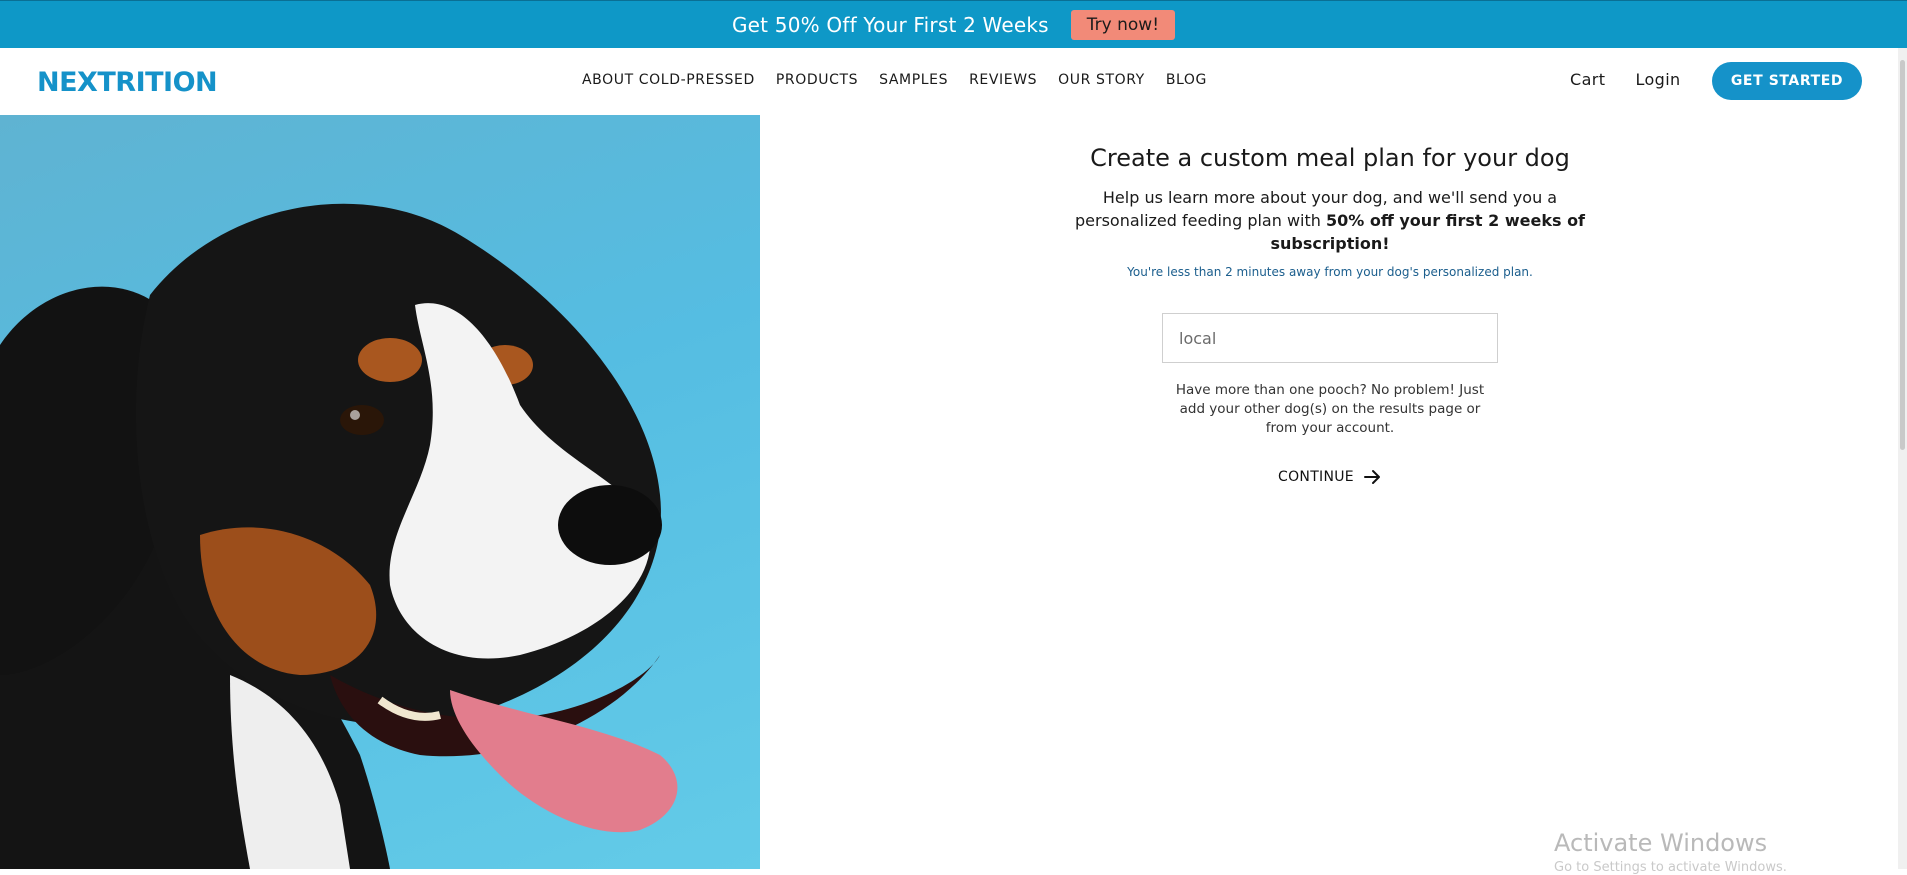 The width and height of the screenshot is (1907, 875). I want to click on windows-watermark-title: Activate Windows, so click(1661, 843).